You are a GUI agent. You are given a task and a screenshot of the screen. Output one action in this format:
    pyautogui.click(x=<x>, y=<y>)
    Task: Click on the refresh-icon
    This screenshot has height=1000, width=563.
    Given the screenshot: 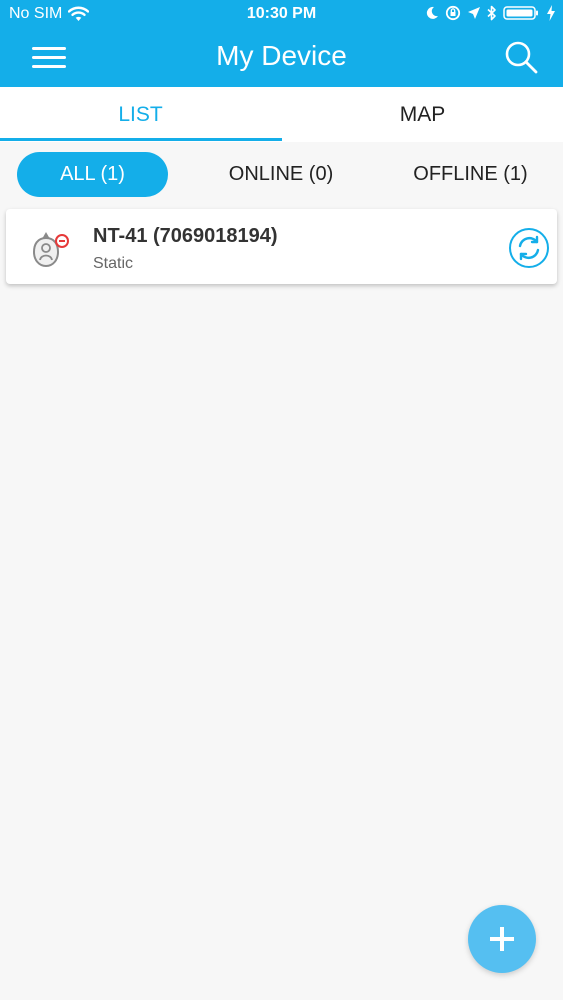 What is the action you would take?
    pyautogui.click(x=529, y=248)
    